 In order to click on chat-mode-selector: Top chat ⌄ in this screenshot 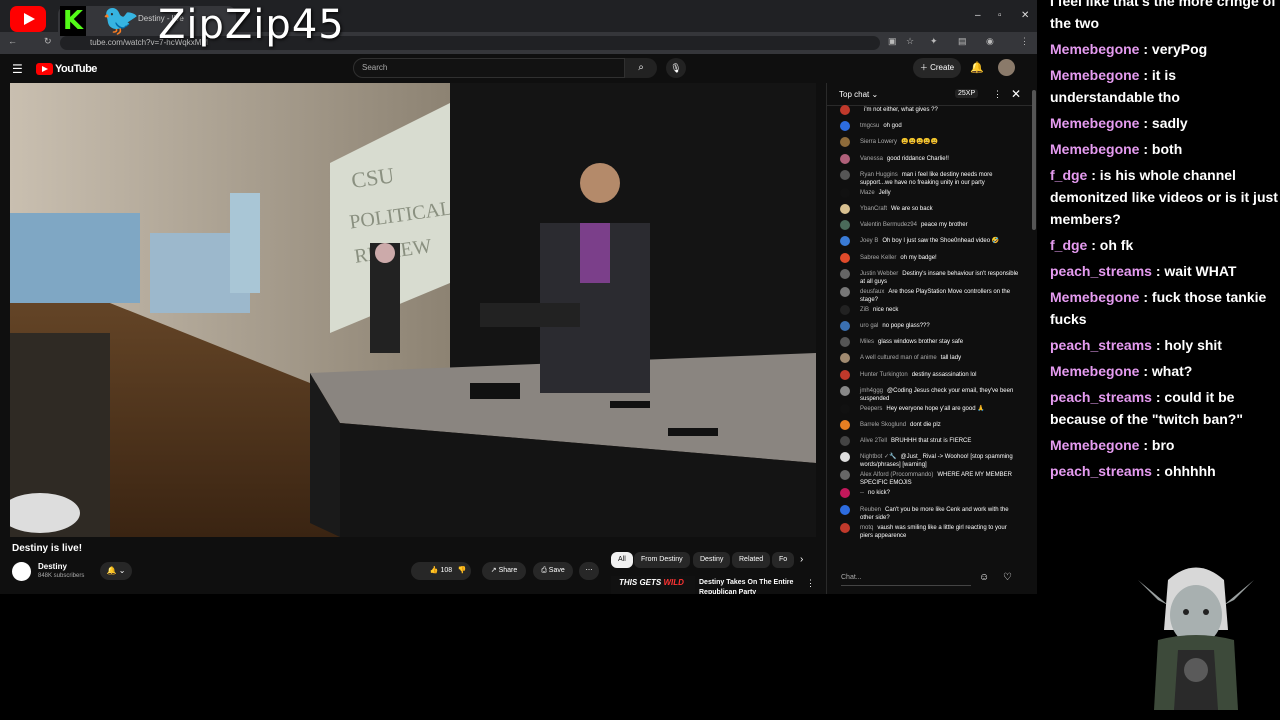, I will do `click(858, 94)`.